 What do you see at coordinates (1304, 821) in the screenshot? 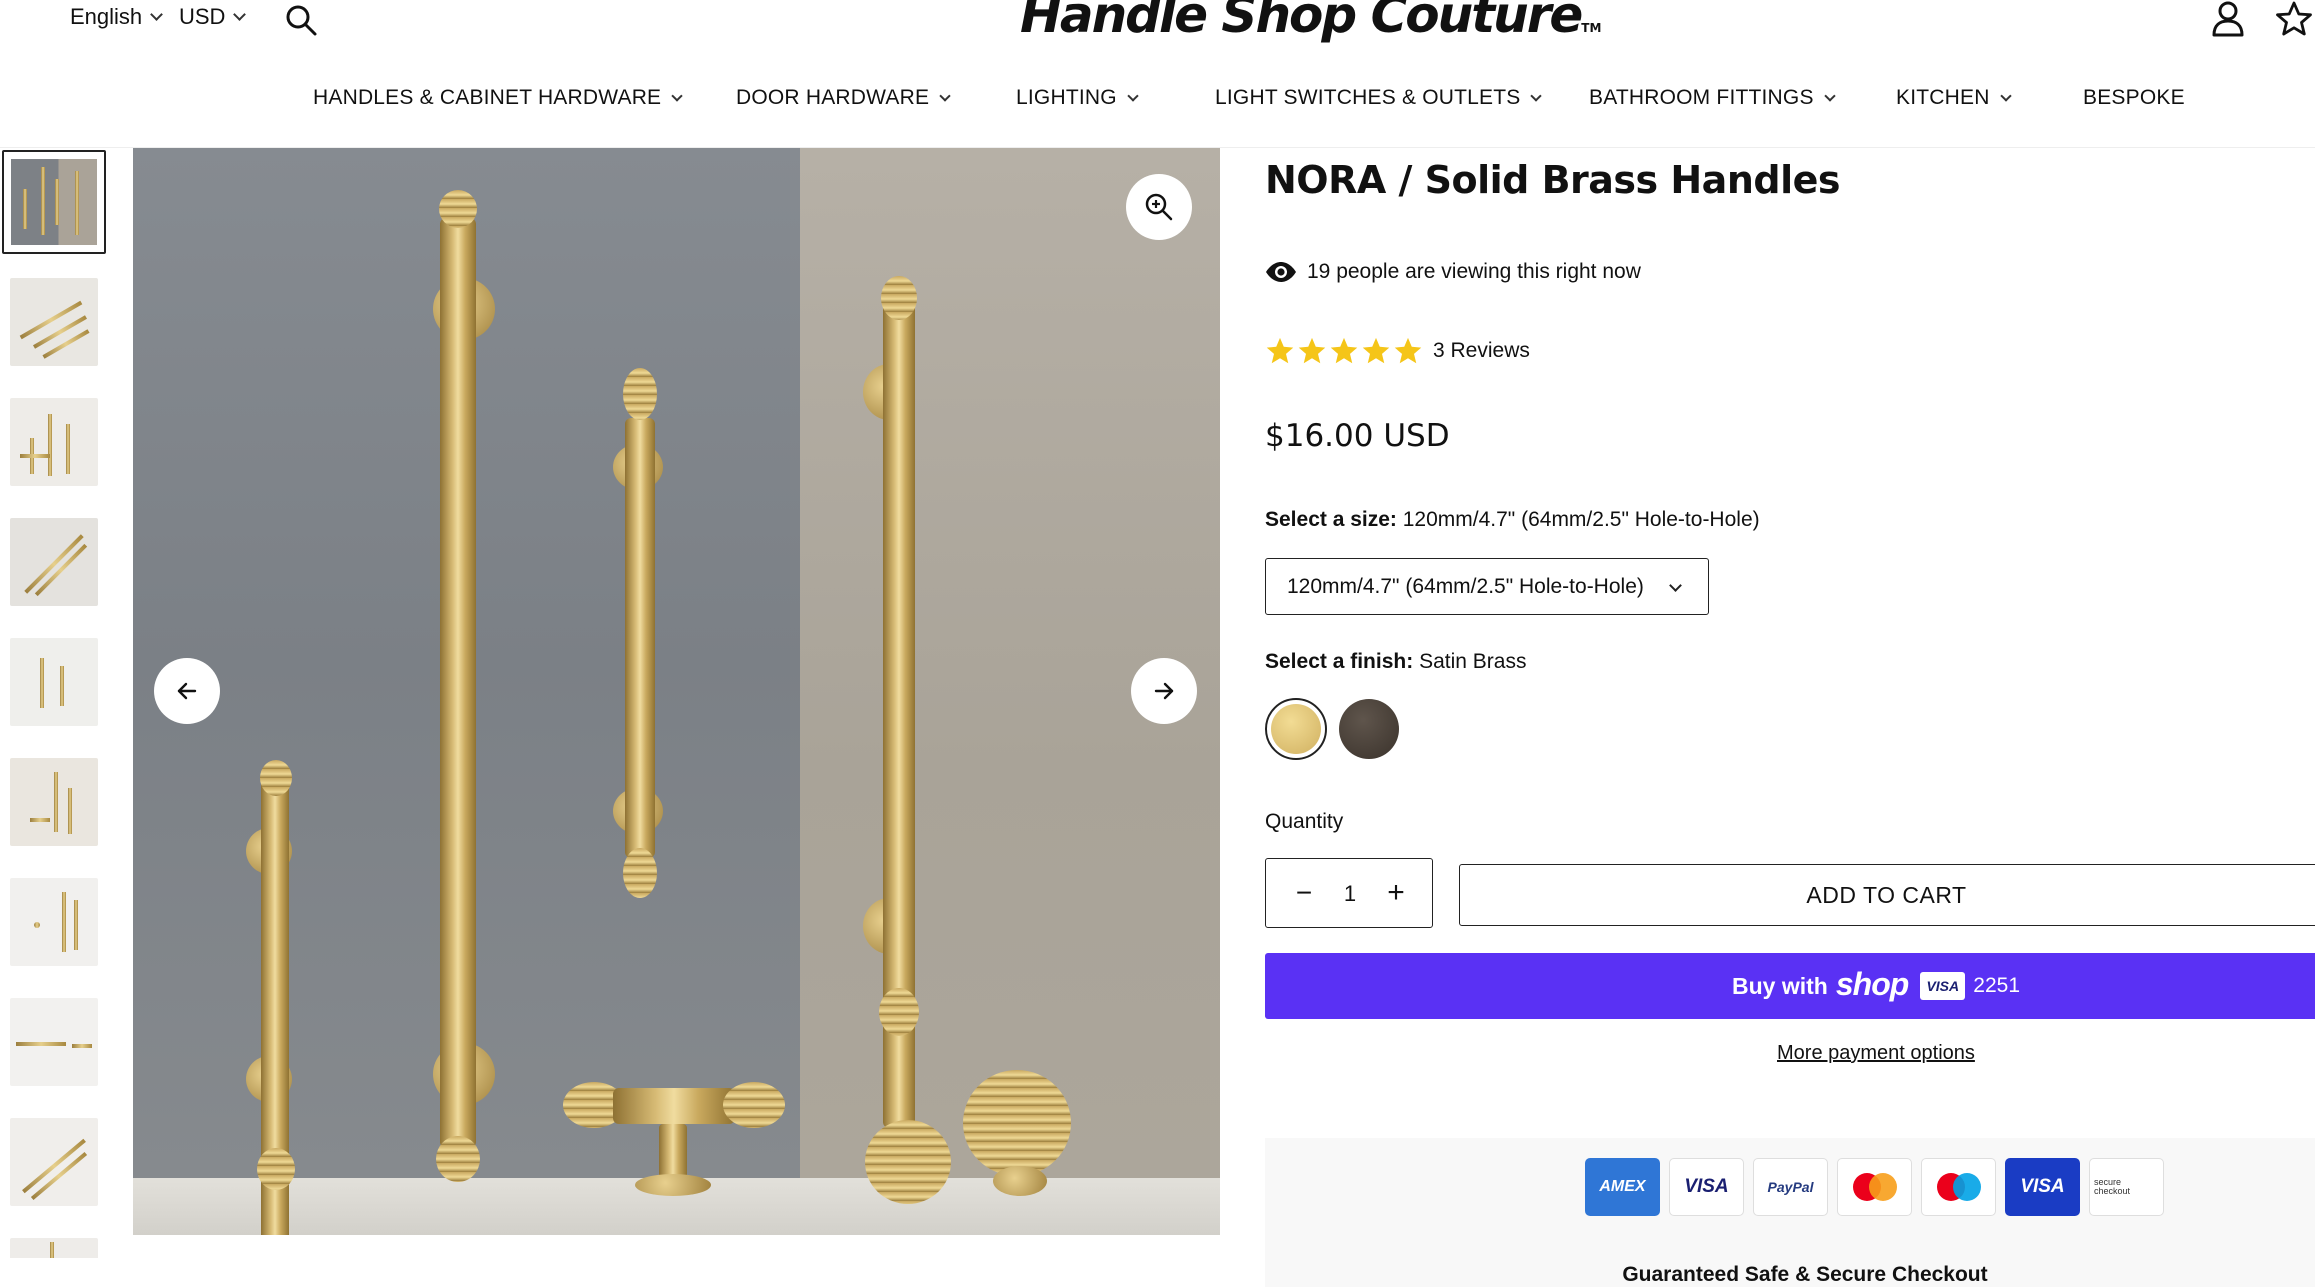
I see `quantity-label: Quantity` at bounding box center [1304, 821].